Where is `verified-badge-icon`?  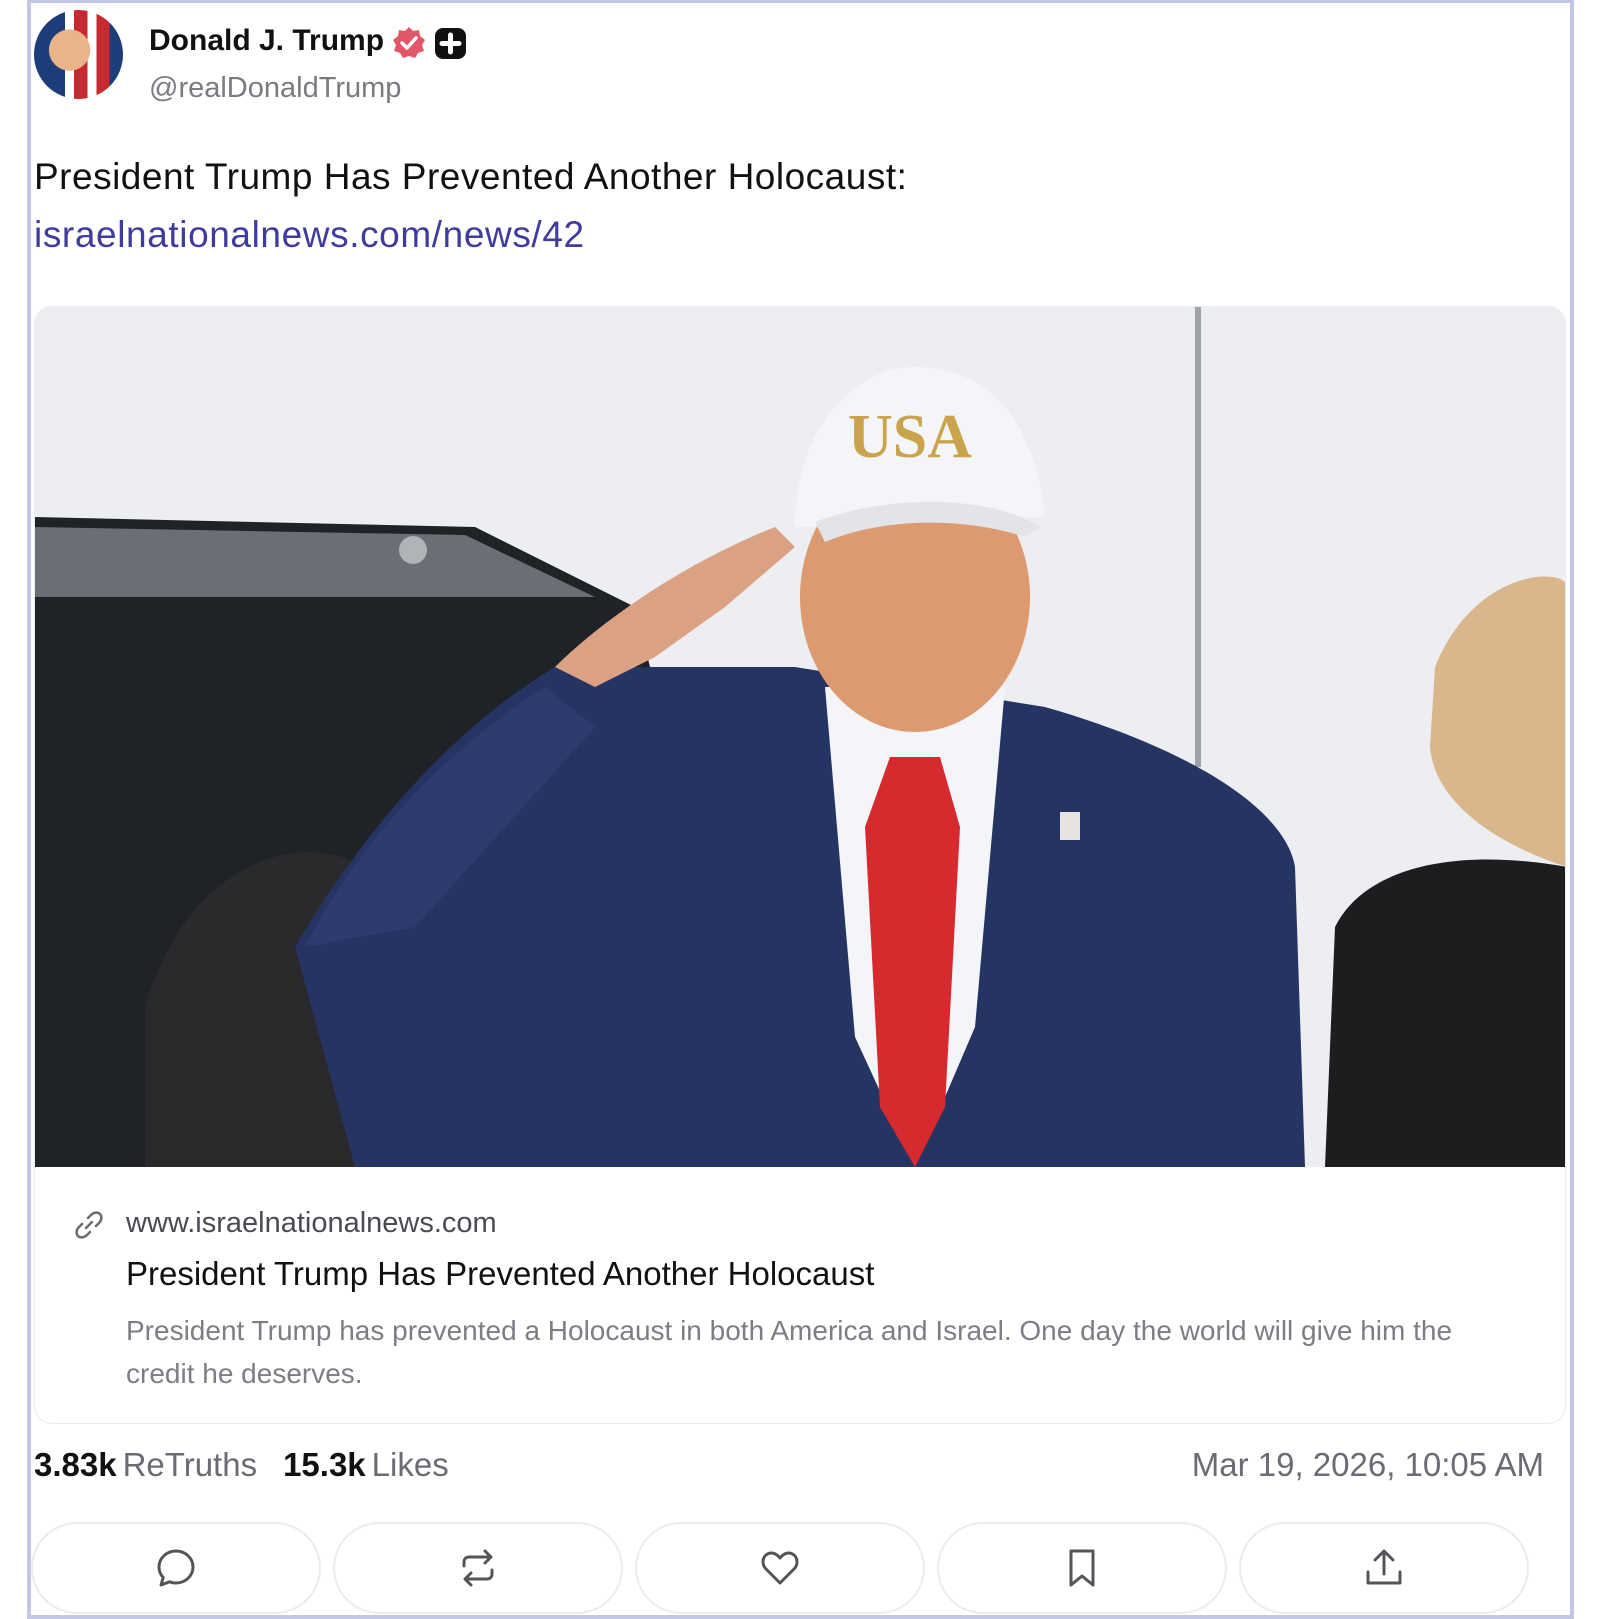 verified-badge-icon is located at coordinates (409, 42).